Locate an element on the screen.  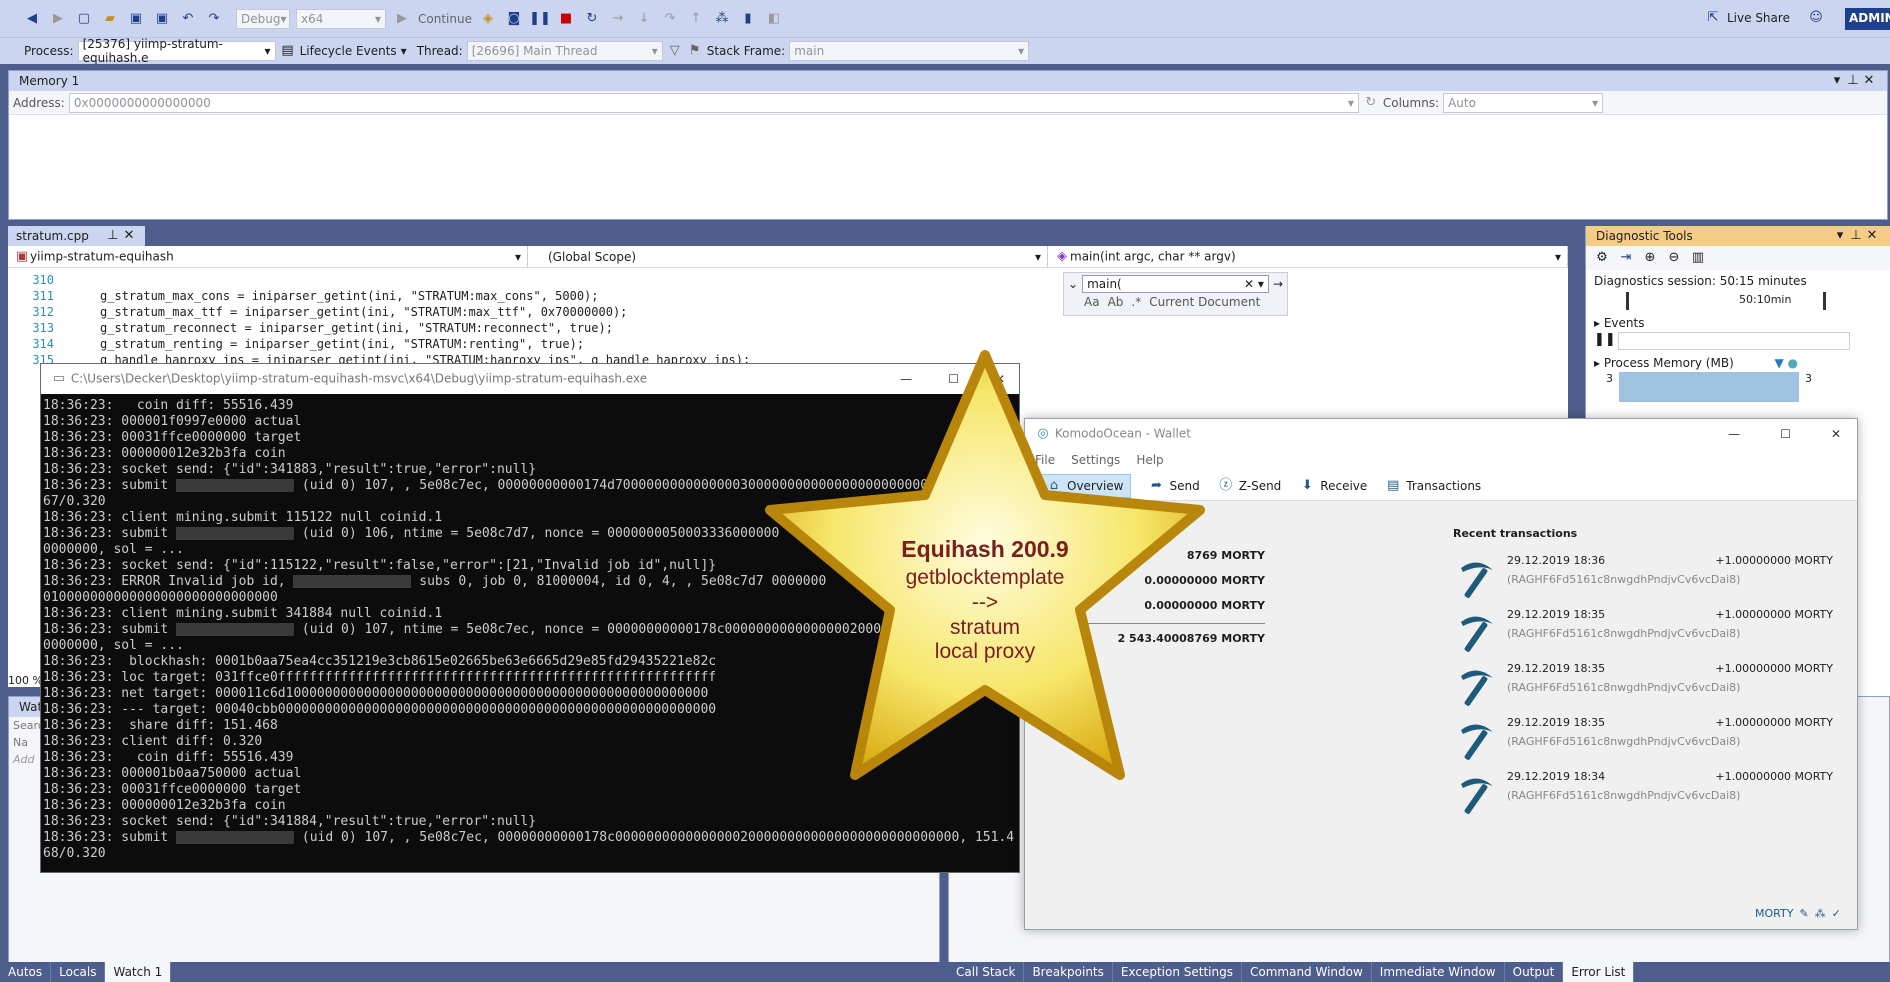
continue-button: Continue is located at coordinates (445, 19).